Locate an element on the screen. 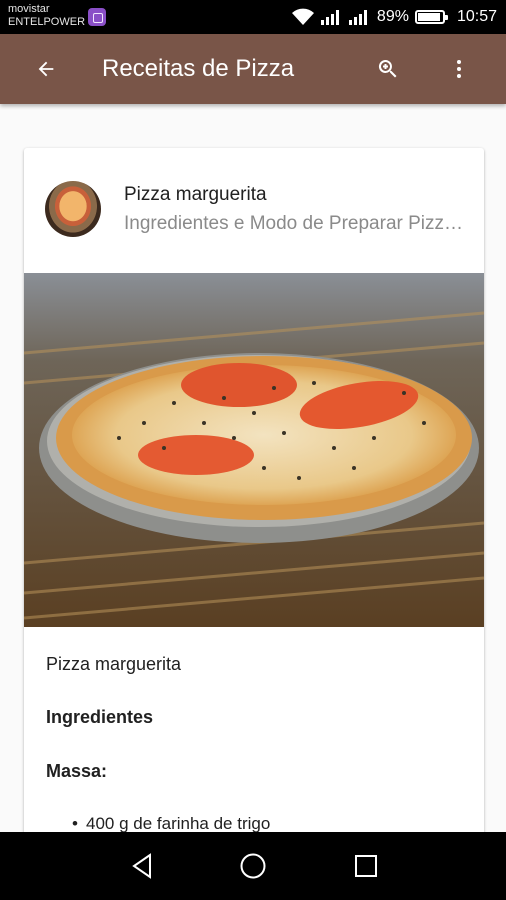 Image resolution: width=506 pixels, height=900 pixels. navigation-bar is located at coordinates (253, 866).